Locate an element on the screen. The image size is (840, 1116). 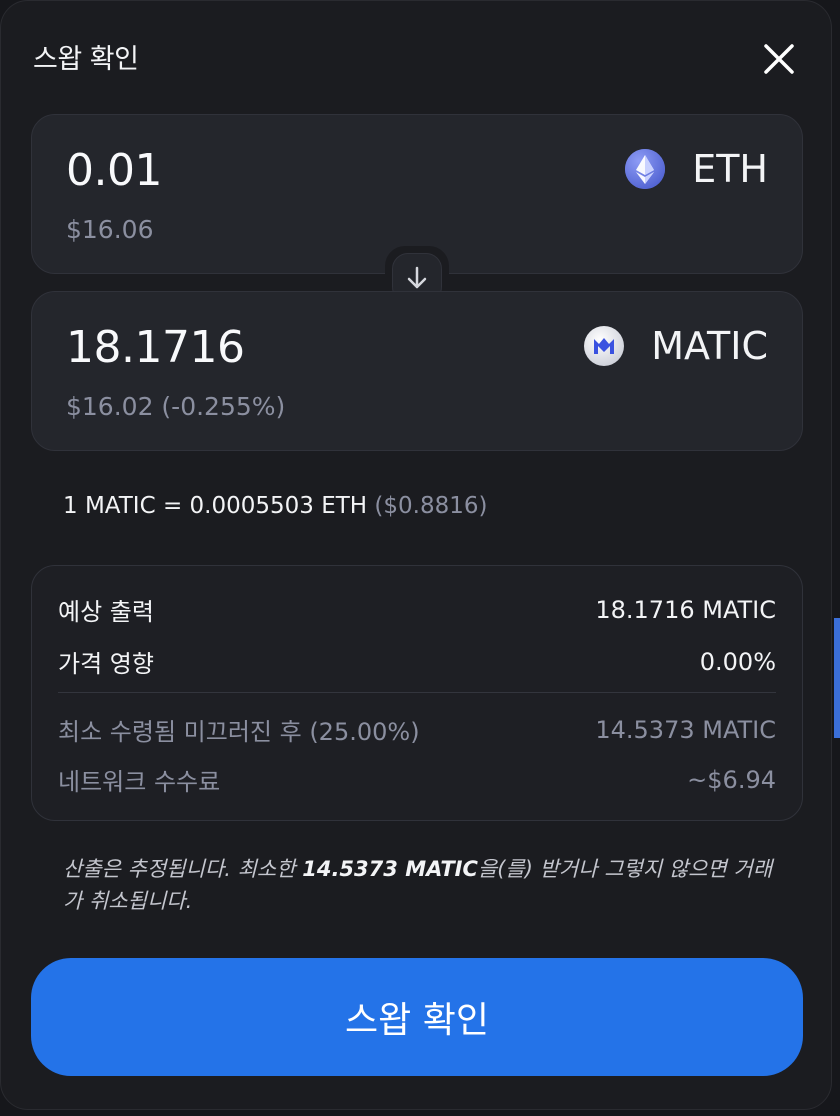
network-fee-value: ~$6.94 is located at coordinates (731, 779).